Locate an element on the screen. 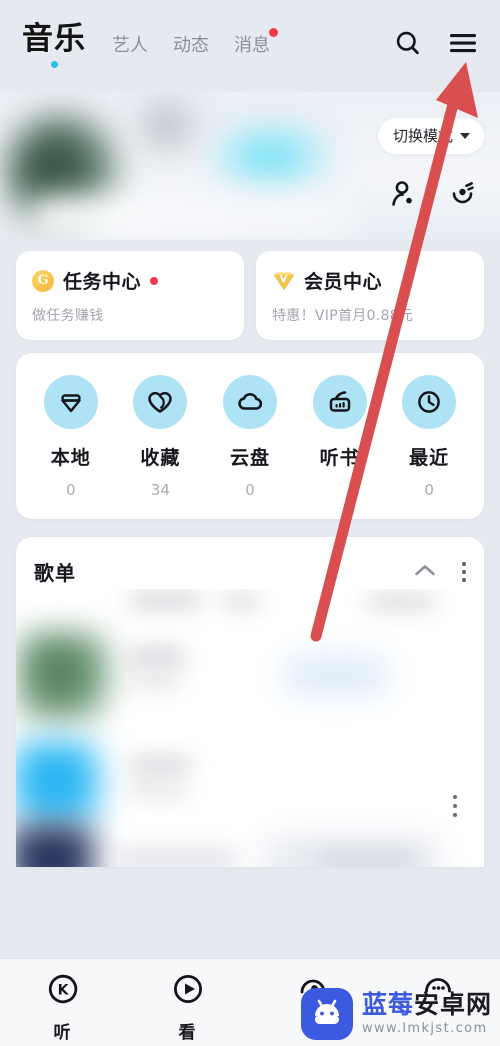 The image size is (500, 1046). profile-blurred-sheen is located at coordinates (195, 218).